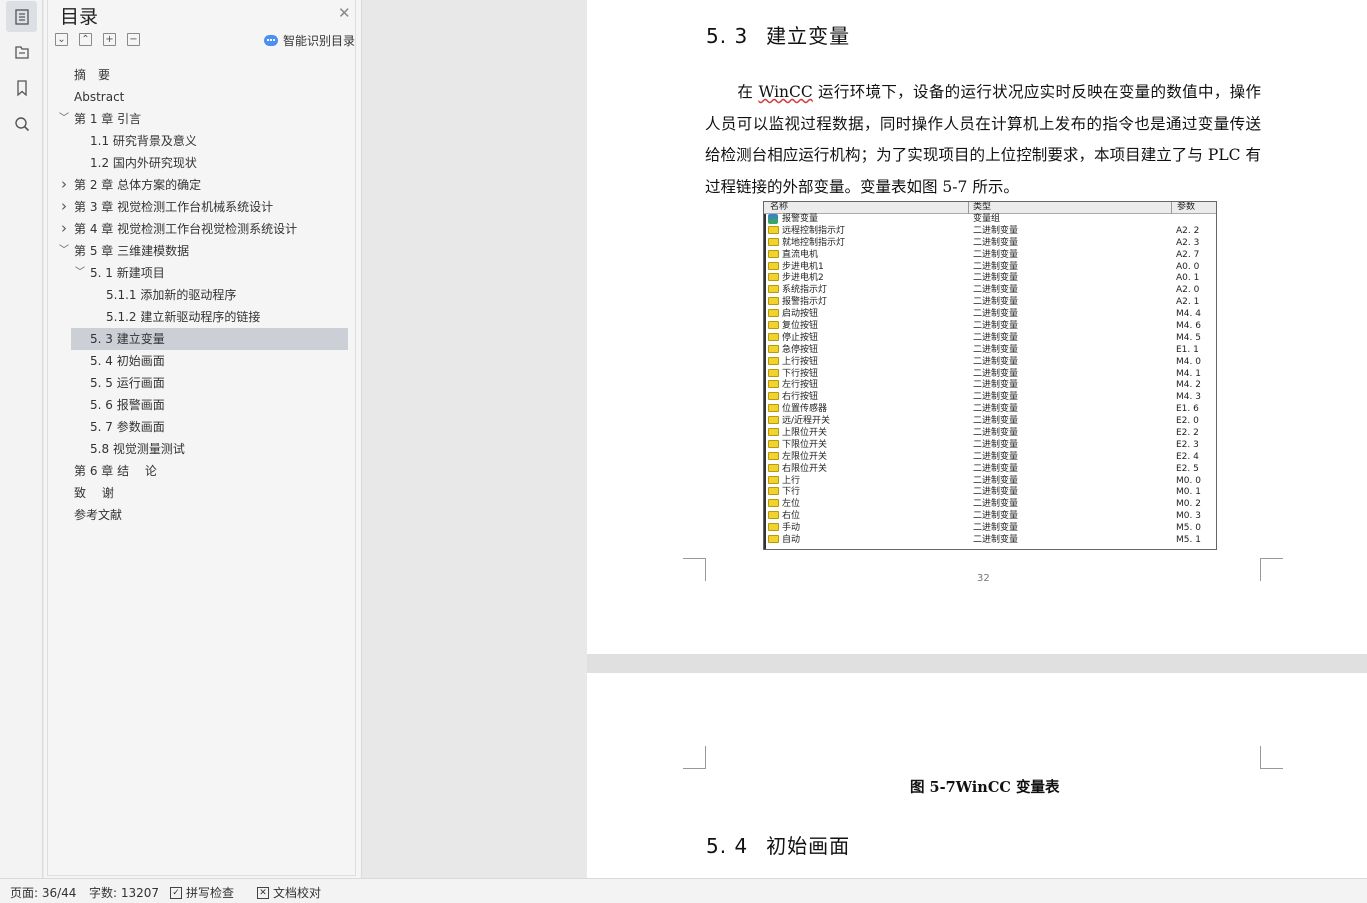  Describe the element at coordinates (990, 481) in the screenshot. I see `table-row: 上行 二进制变量 M0. 0` at that location.